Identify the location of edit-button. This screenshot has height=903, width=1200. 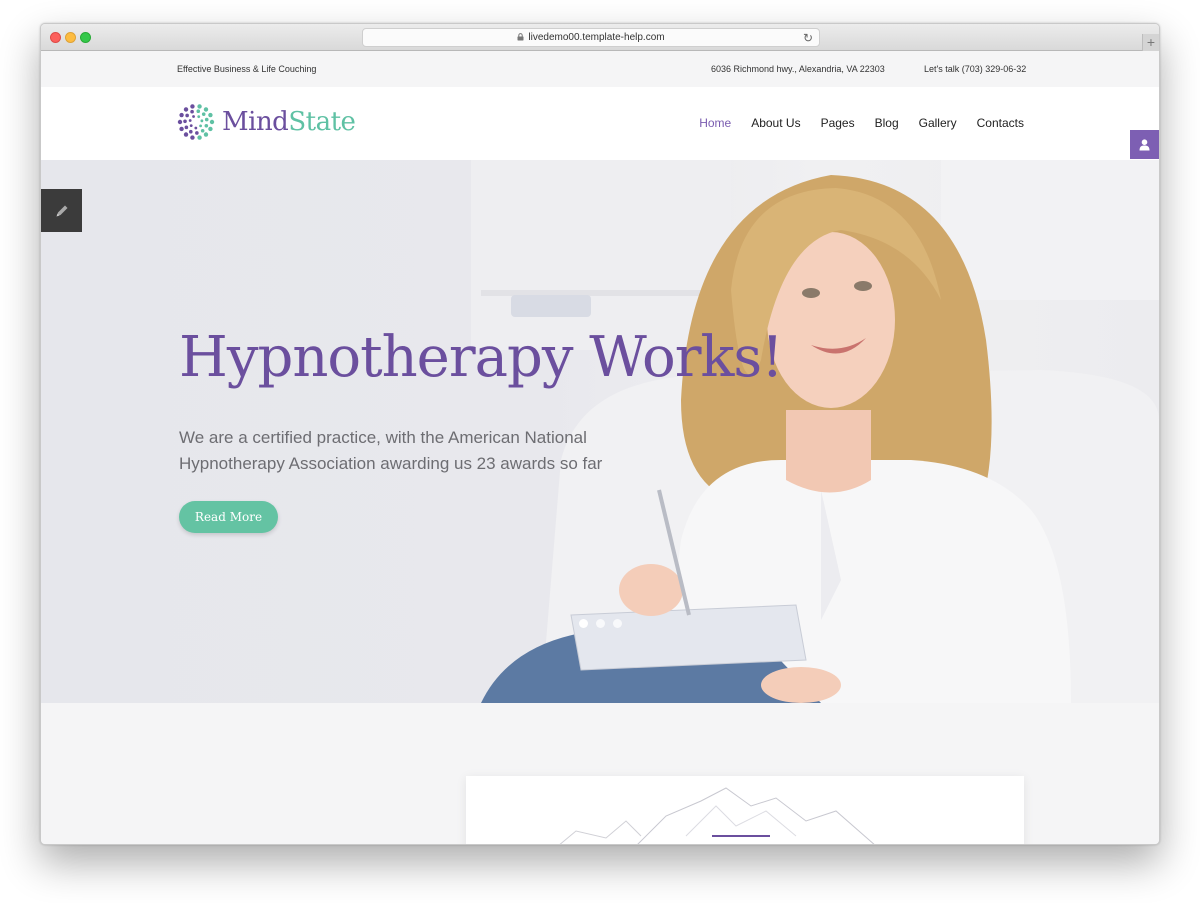
(61, 210).